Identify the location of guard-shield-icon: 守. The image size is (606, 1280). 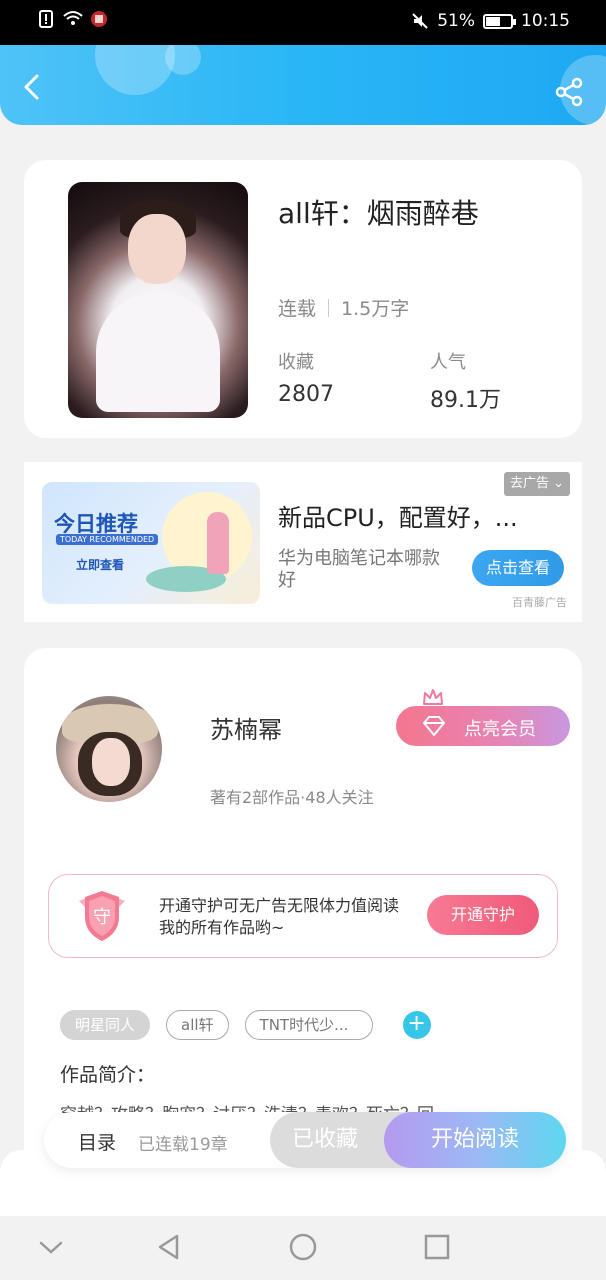
(102, 916).